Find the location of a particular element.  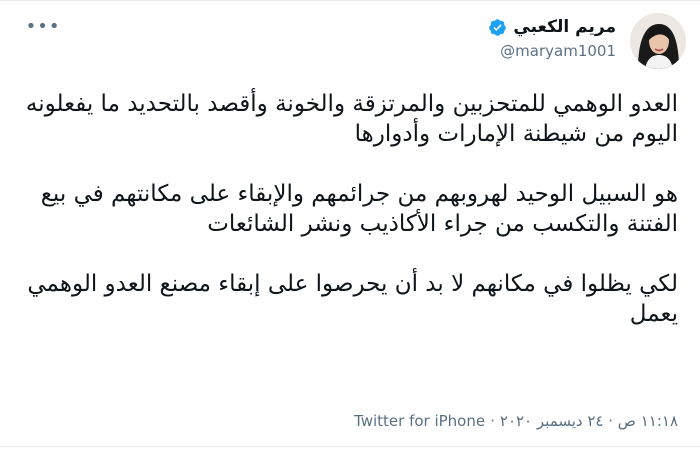

verified-badge-icon is located at coordinates (497, 27).